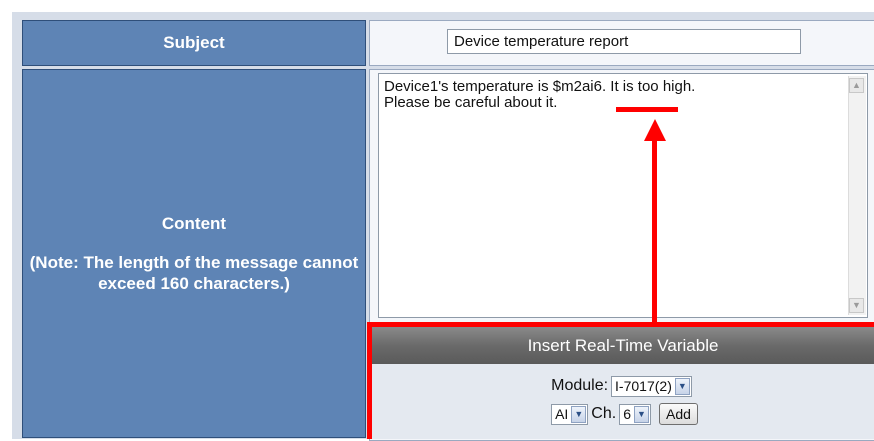 This screenshot has width=874, height=441. What do you see at coordinates (623, 345) in the screenshot?
I see `insert-variable-header: Insert Real-Time Variable` at bounding box center [623, 345].